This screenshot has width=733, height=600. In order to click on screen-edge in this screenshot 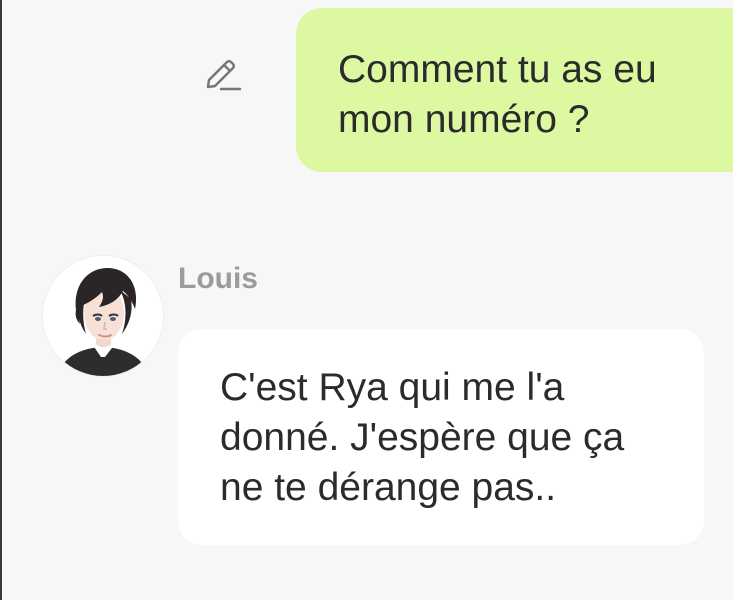, I will do `click(1, 300)`.